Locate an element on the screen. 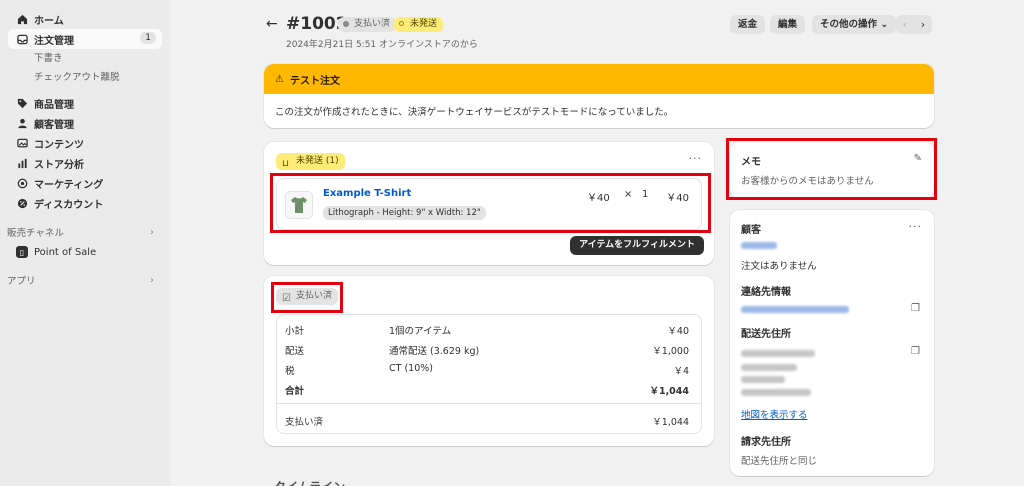  sidebar-item-content: コンテンツ is located at coordinates (85, 143).